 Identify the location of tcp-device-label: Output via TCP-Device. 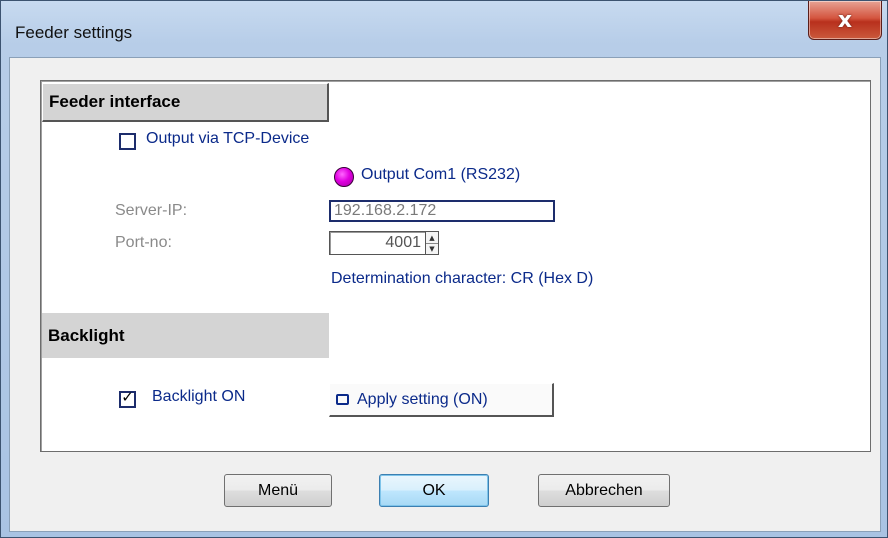
(227, 139).